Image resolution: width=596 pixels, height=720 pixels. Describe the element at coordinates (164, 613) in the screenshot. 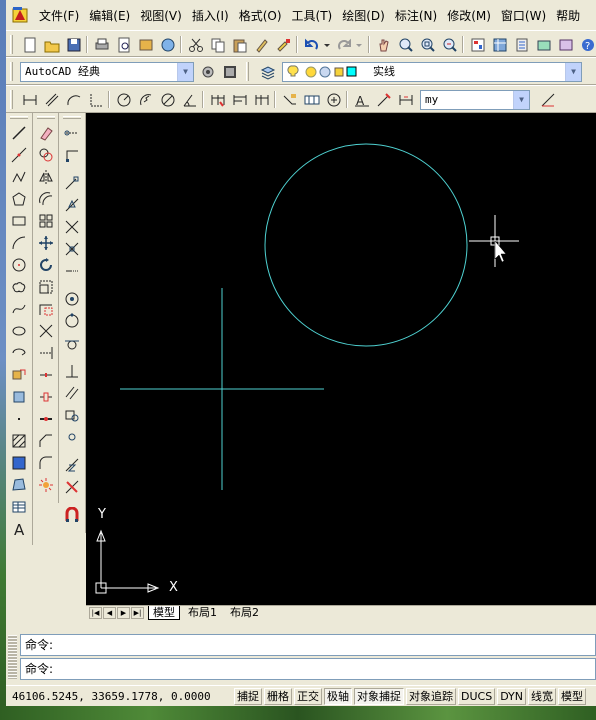

I see `tab-model: 模型` at that location.